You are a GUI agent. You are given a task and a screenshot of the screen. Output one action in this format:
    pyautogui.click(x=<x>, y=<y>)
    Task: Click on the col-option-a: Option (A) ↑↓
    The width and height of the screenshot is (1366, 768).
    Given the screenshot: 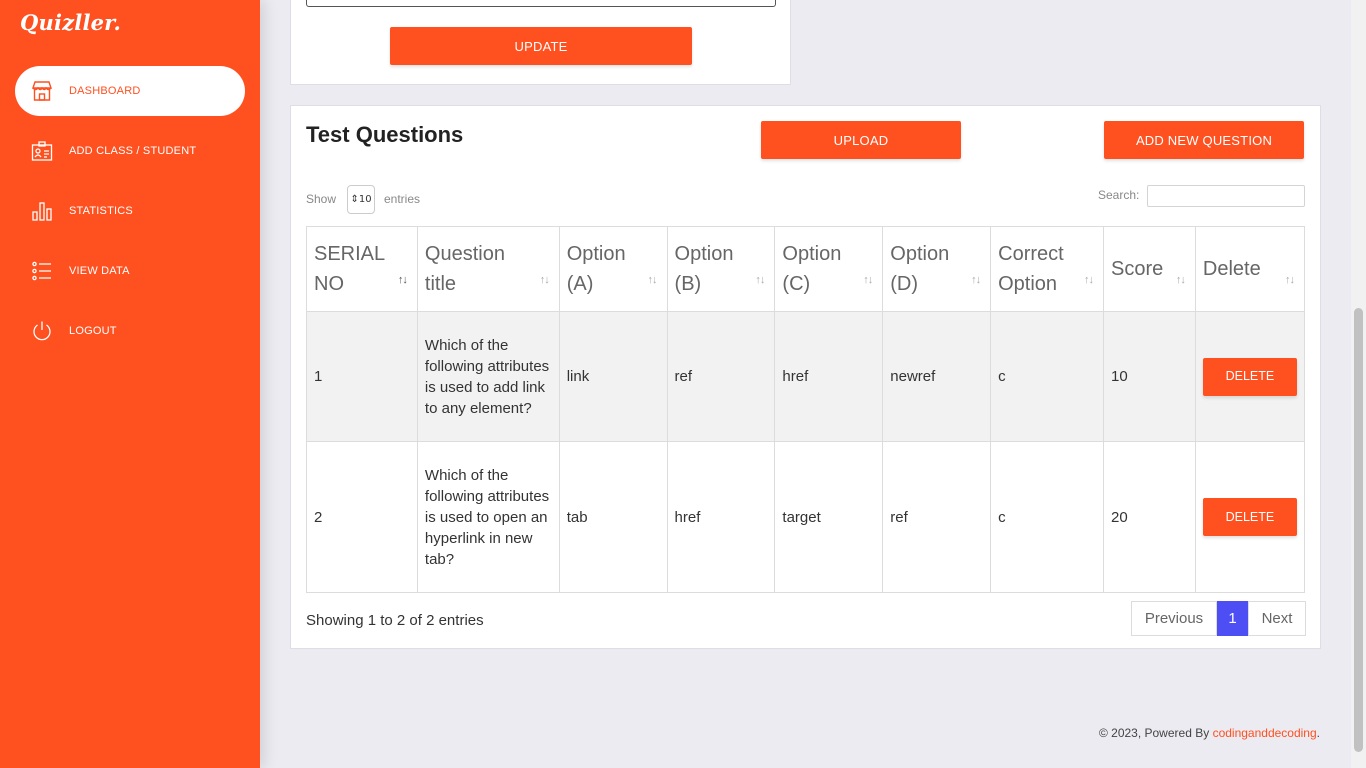 What is the action you would take?
    pyautogui.click(x=613, y=269)
    